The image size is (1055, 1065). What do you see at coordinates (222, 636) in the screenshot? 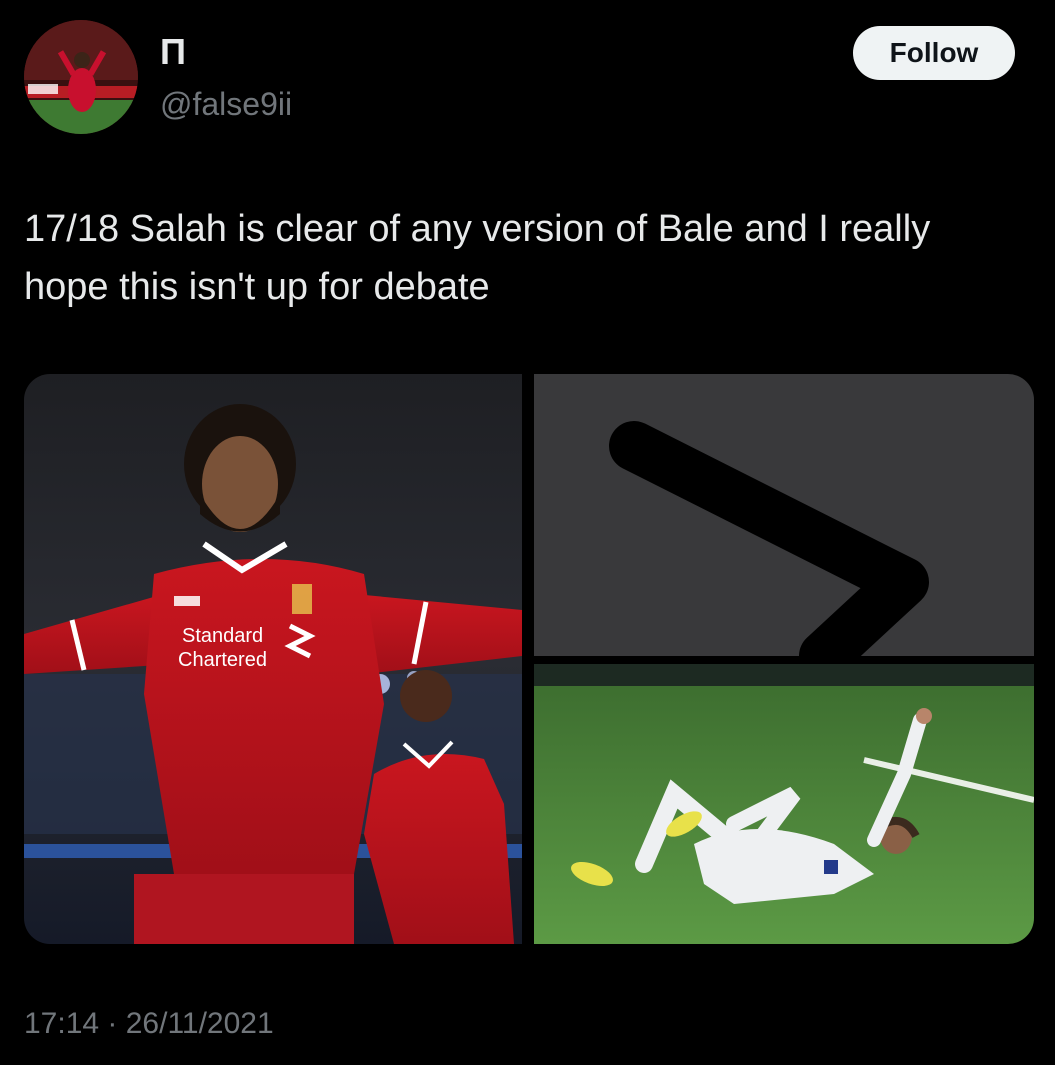
I see `sponsor-line-1: Standard` at bounding box center [222, 636].